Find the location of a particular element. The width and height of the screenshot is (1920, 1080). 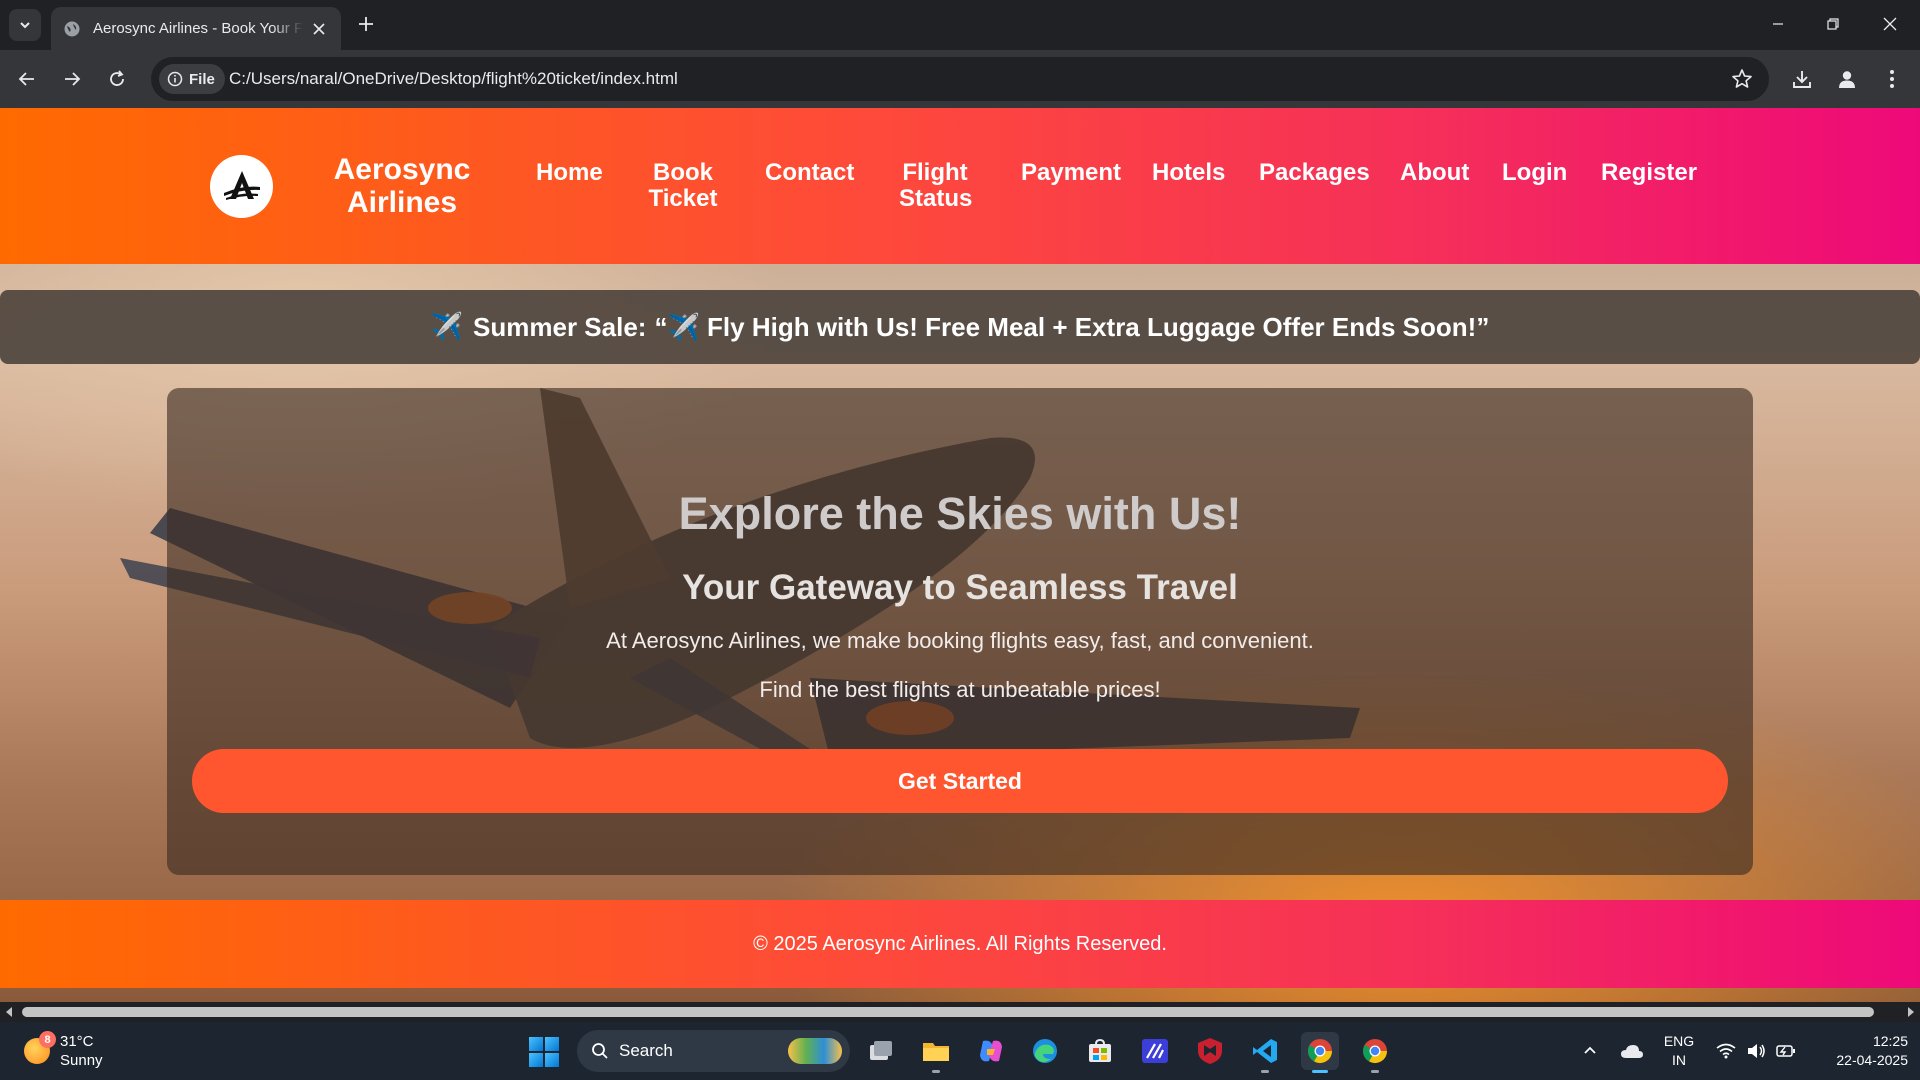

task-view-icon is located at coordinates (881, 1050).